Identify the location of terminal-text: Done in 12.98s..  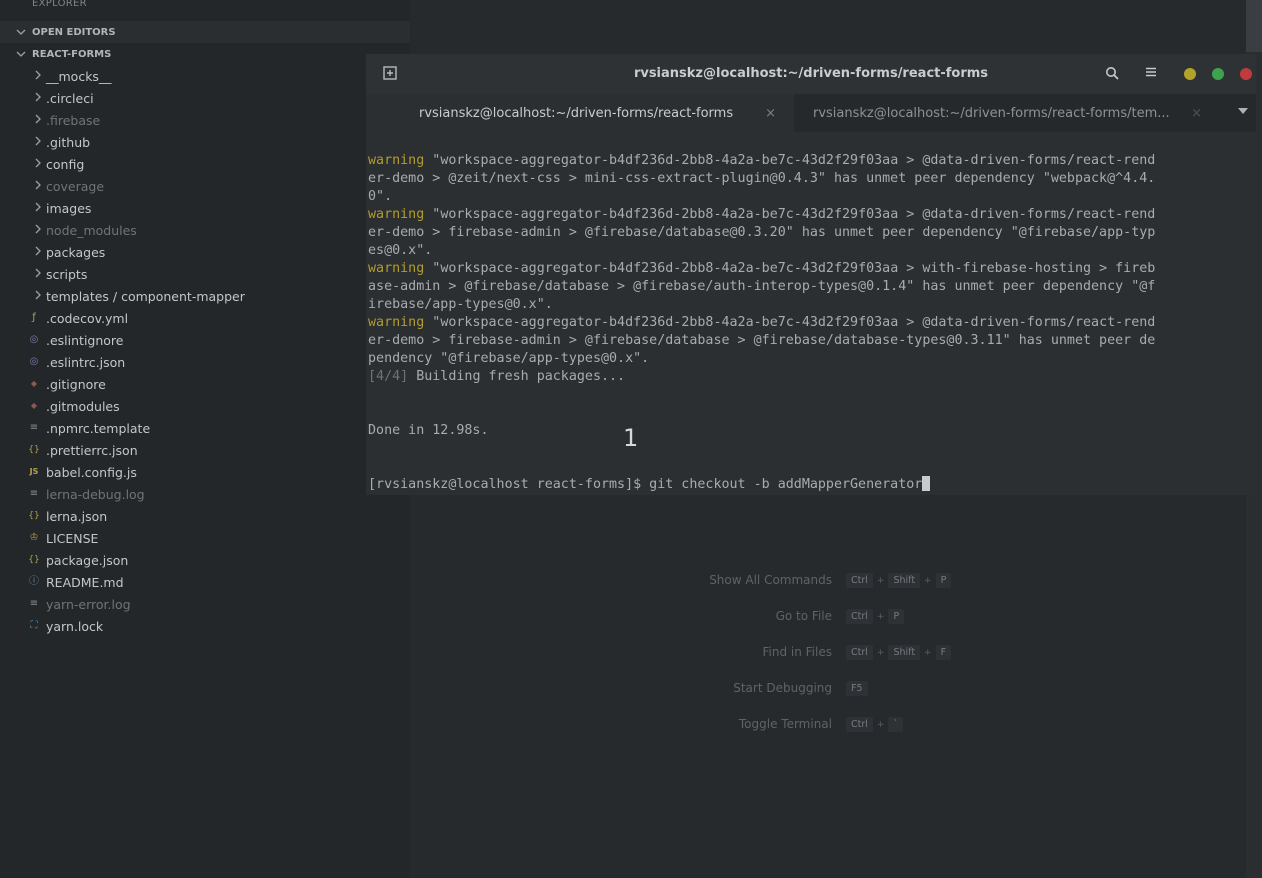
(428, 430).